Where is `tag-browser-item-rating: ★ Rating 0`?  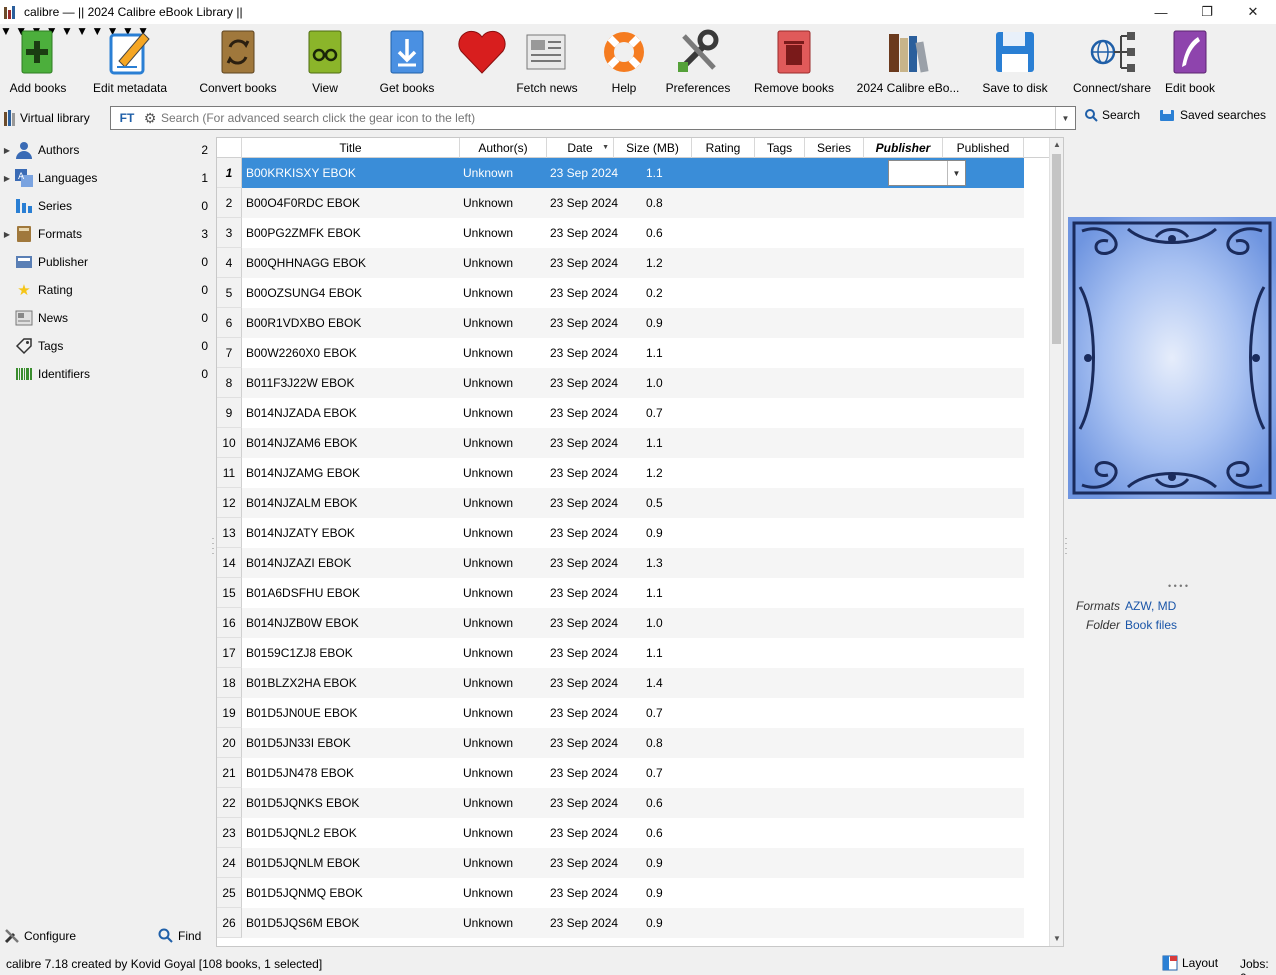
tag-browser-item-rating: ★ Rating 0 is located at coordinates (106, 290).